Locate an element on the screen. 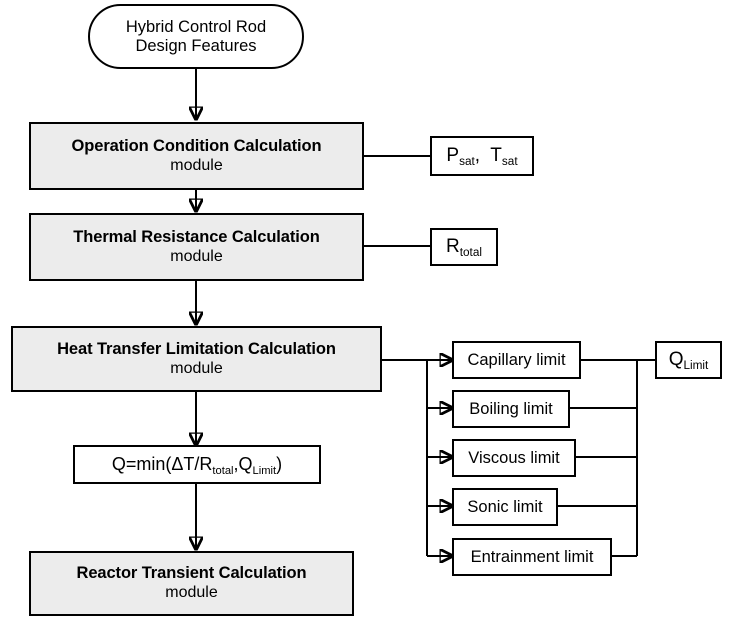 This screenshot has width=732, height=634. node-start-terminator: Hybrid Control Rod Design Features is located at coordinates (196, 36).